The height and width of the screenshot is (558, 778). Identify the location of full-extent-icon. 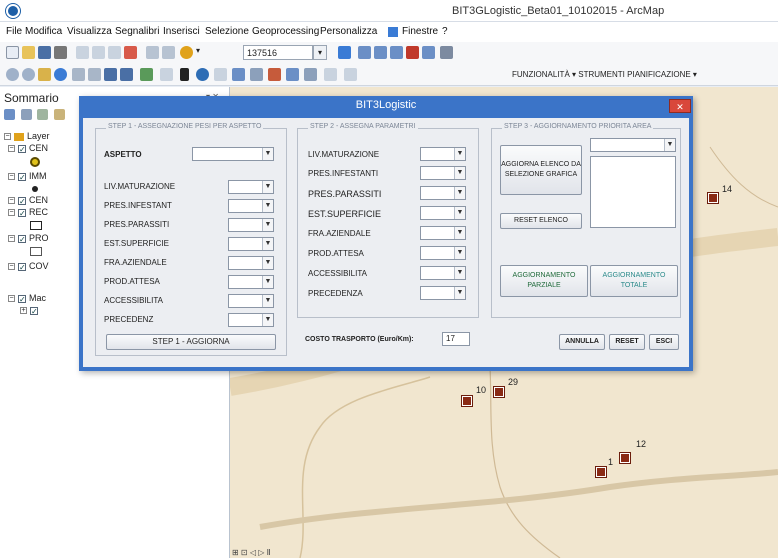
(60, 74).